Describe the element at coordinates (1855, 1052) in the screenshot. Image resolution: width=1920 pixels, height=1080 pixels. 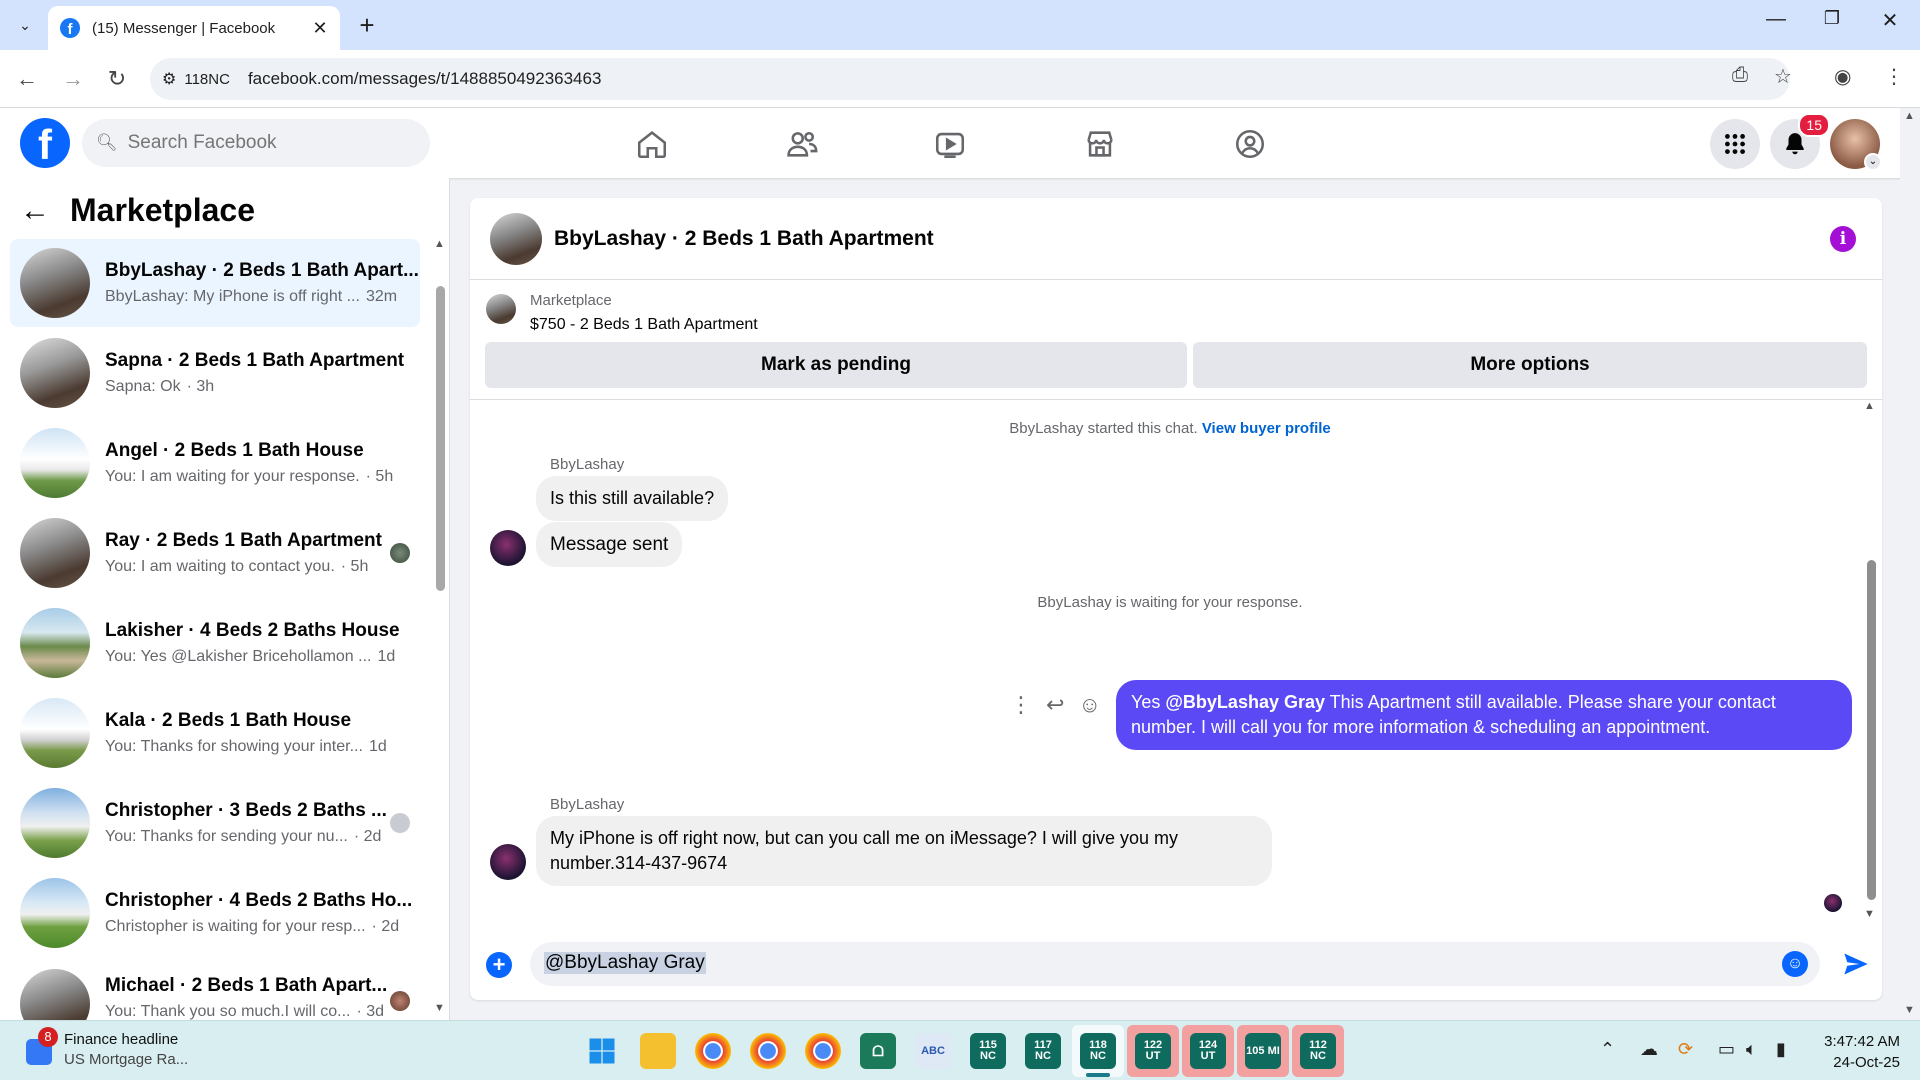
I see `system-clock: 3:47:42 AM 24-Oct-25` at that location.